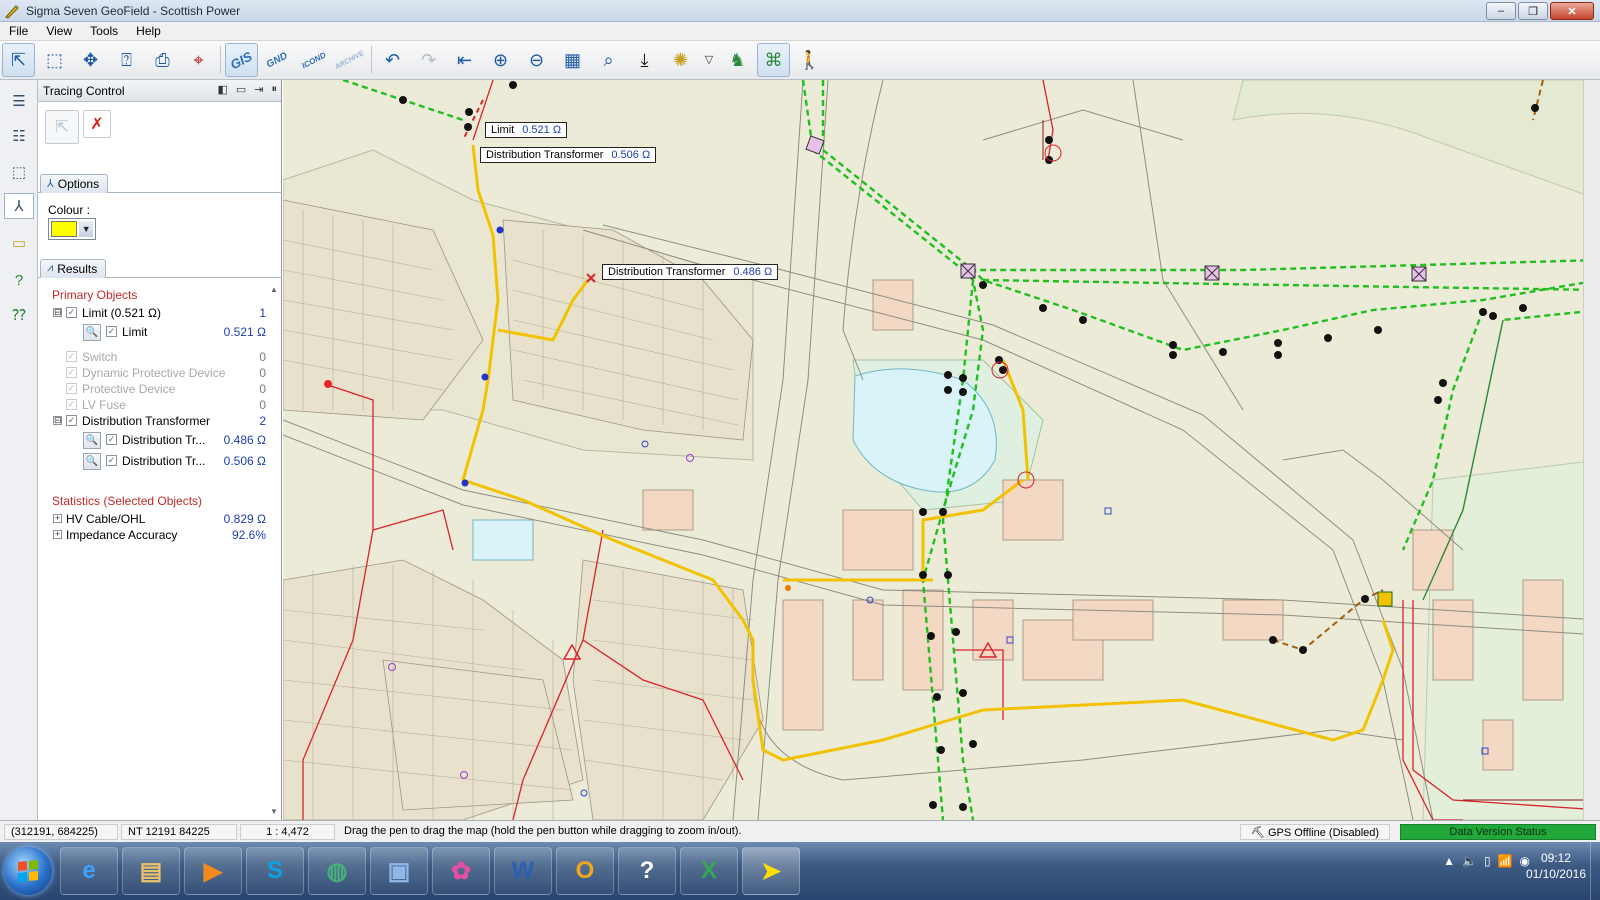 The height and width of the screenshot is (900, 1600). I want to click on taskbar-geofield: ➤, so click(771, 871).